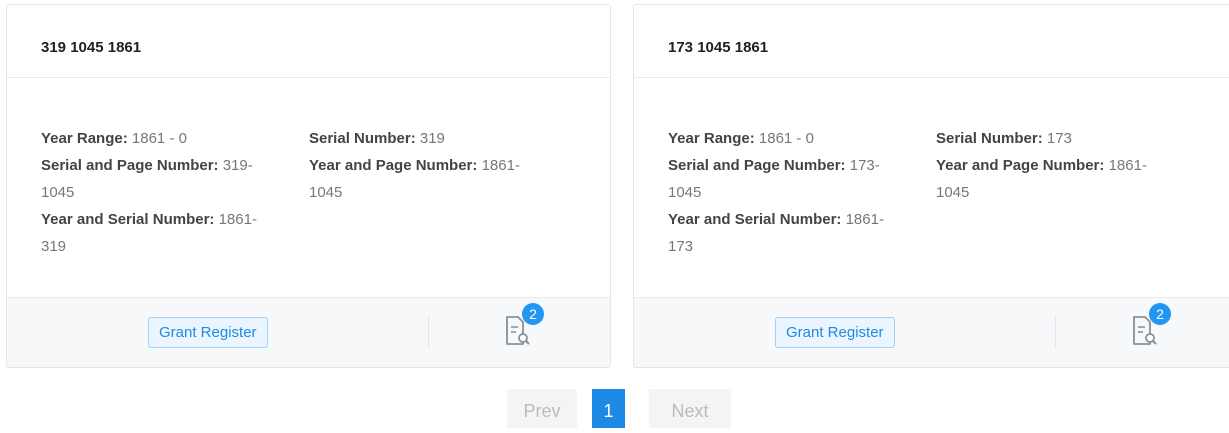  I want to click on field-year-serial: Year and Serial Number: 1861- 173, so click(800, 233).